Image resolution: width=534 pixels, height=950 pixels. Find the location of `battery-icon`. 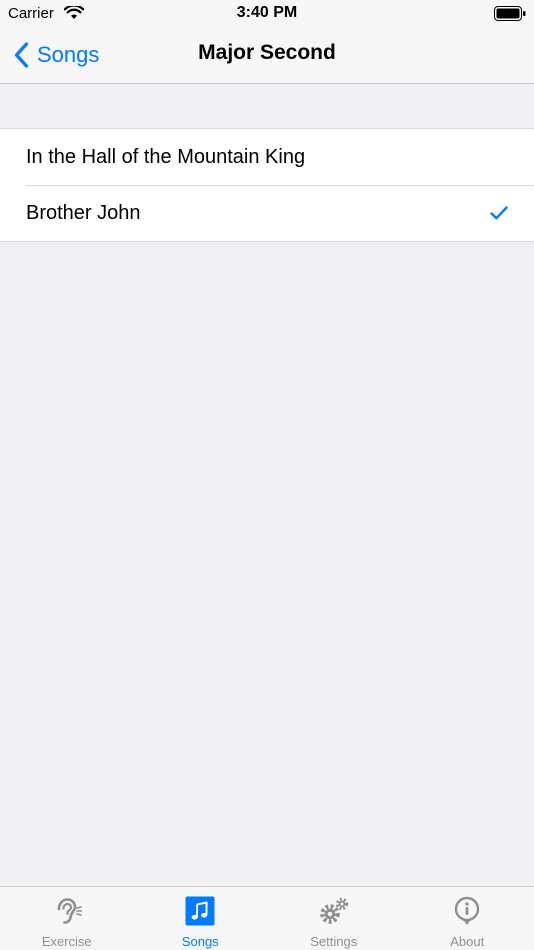

battery-icon is located at coordinates (510, 13).